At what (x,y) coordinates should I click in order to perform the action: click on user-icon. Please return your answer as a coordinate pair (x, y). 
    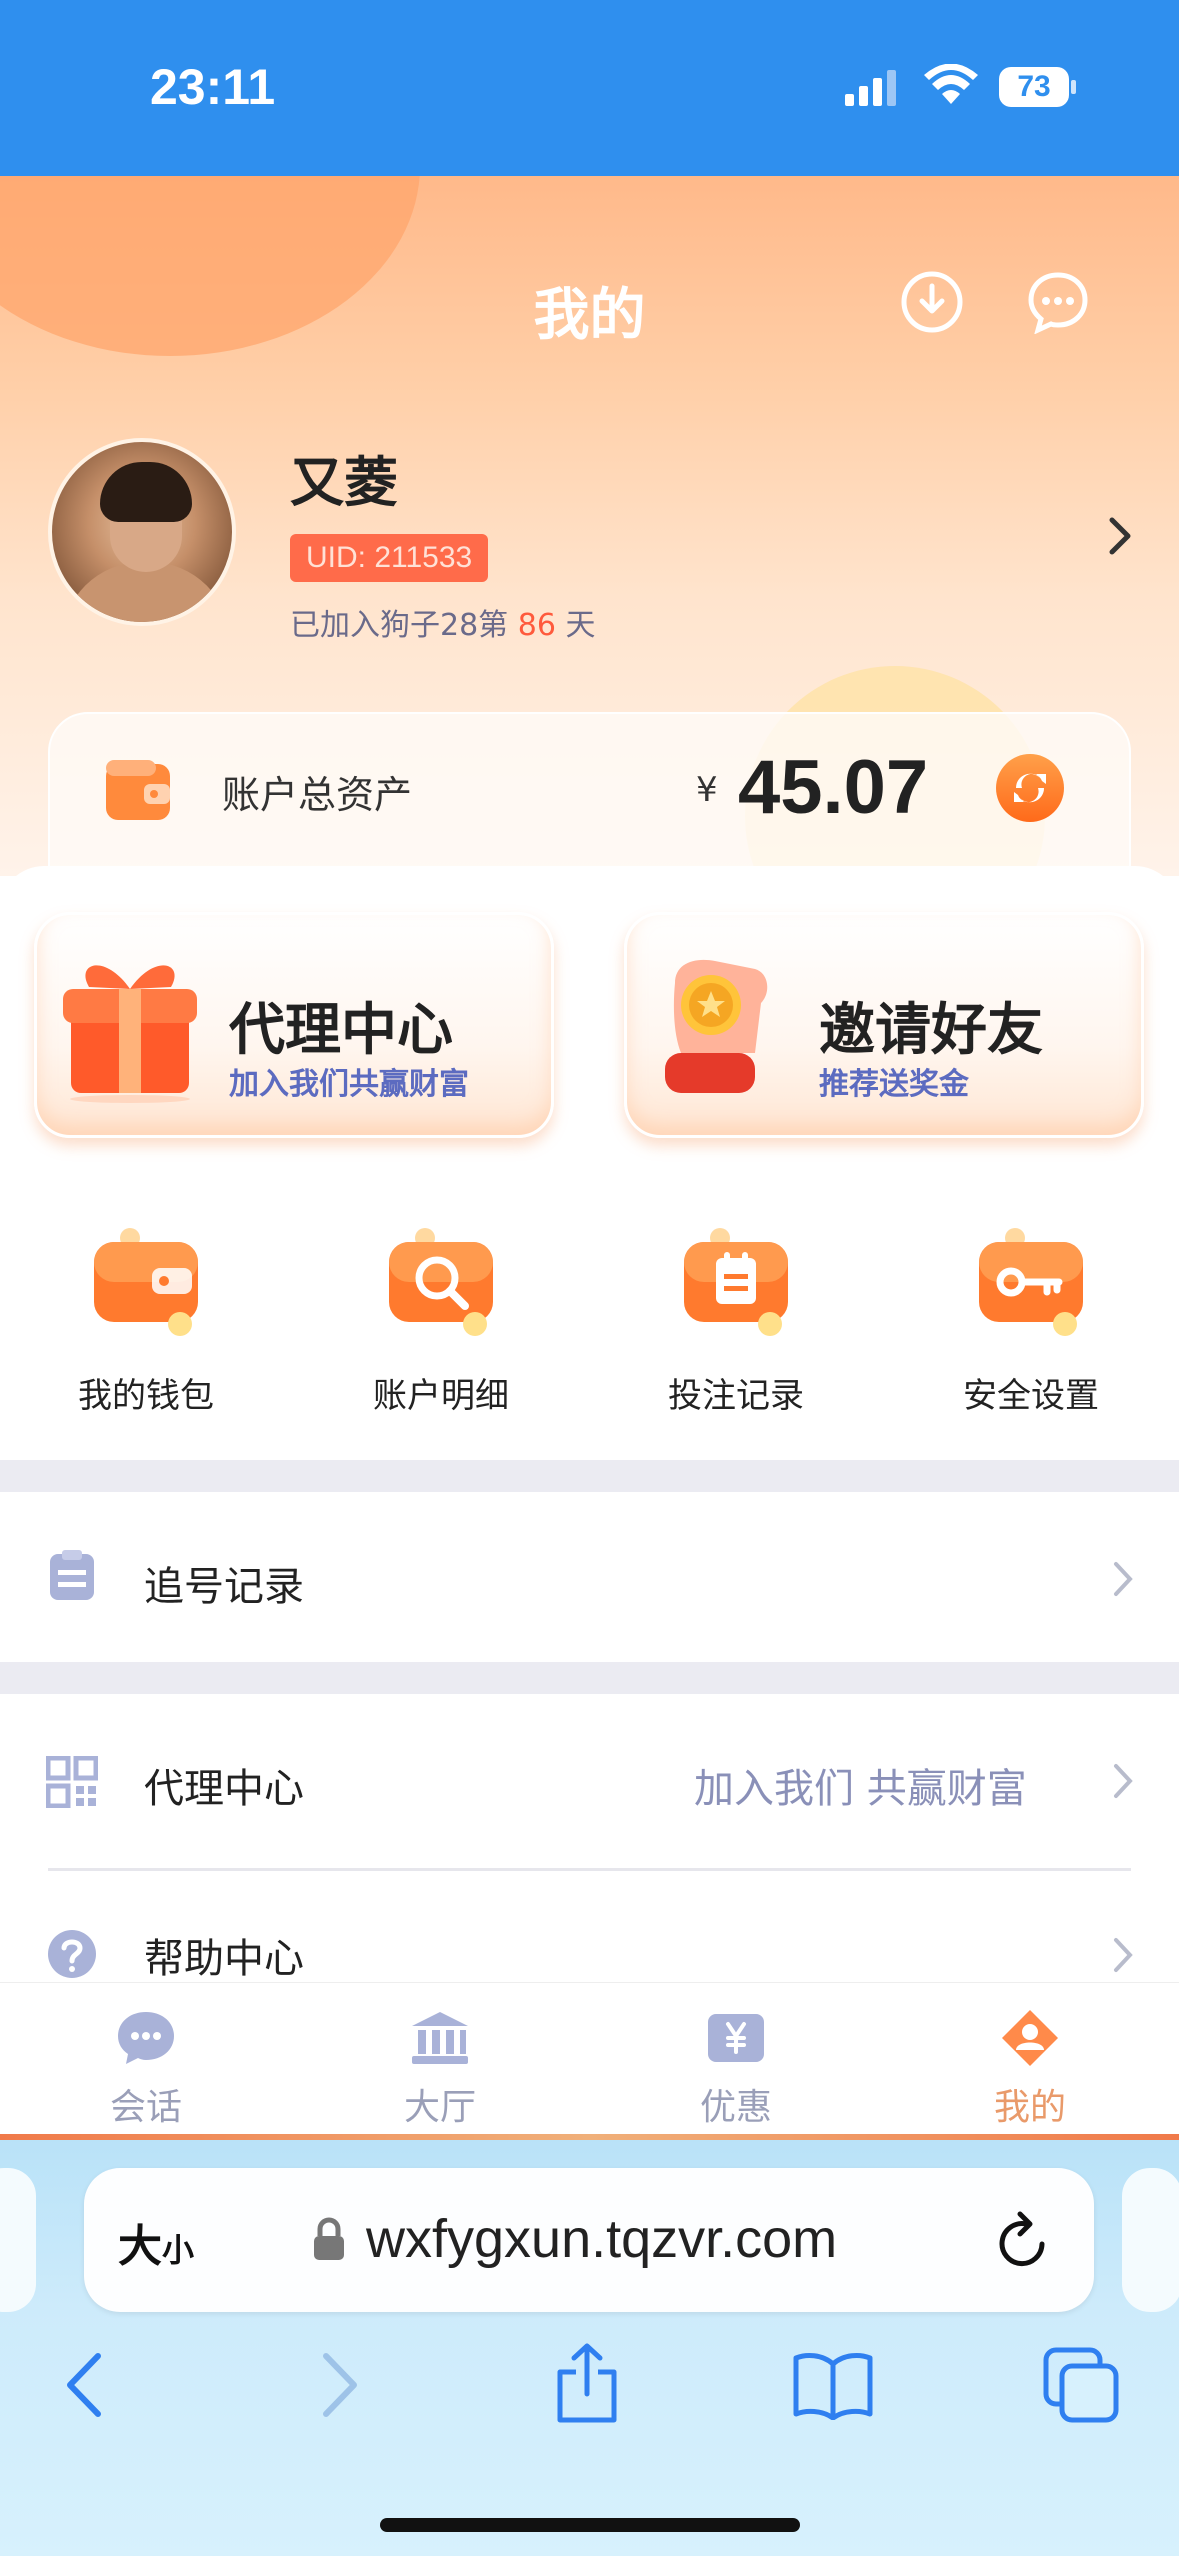
    Looking at the image, I should click on (1030, 2038).